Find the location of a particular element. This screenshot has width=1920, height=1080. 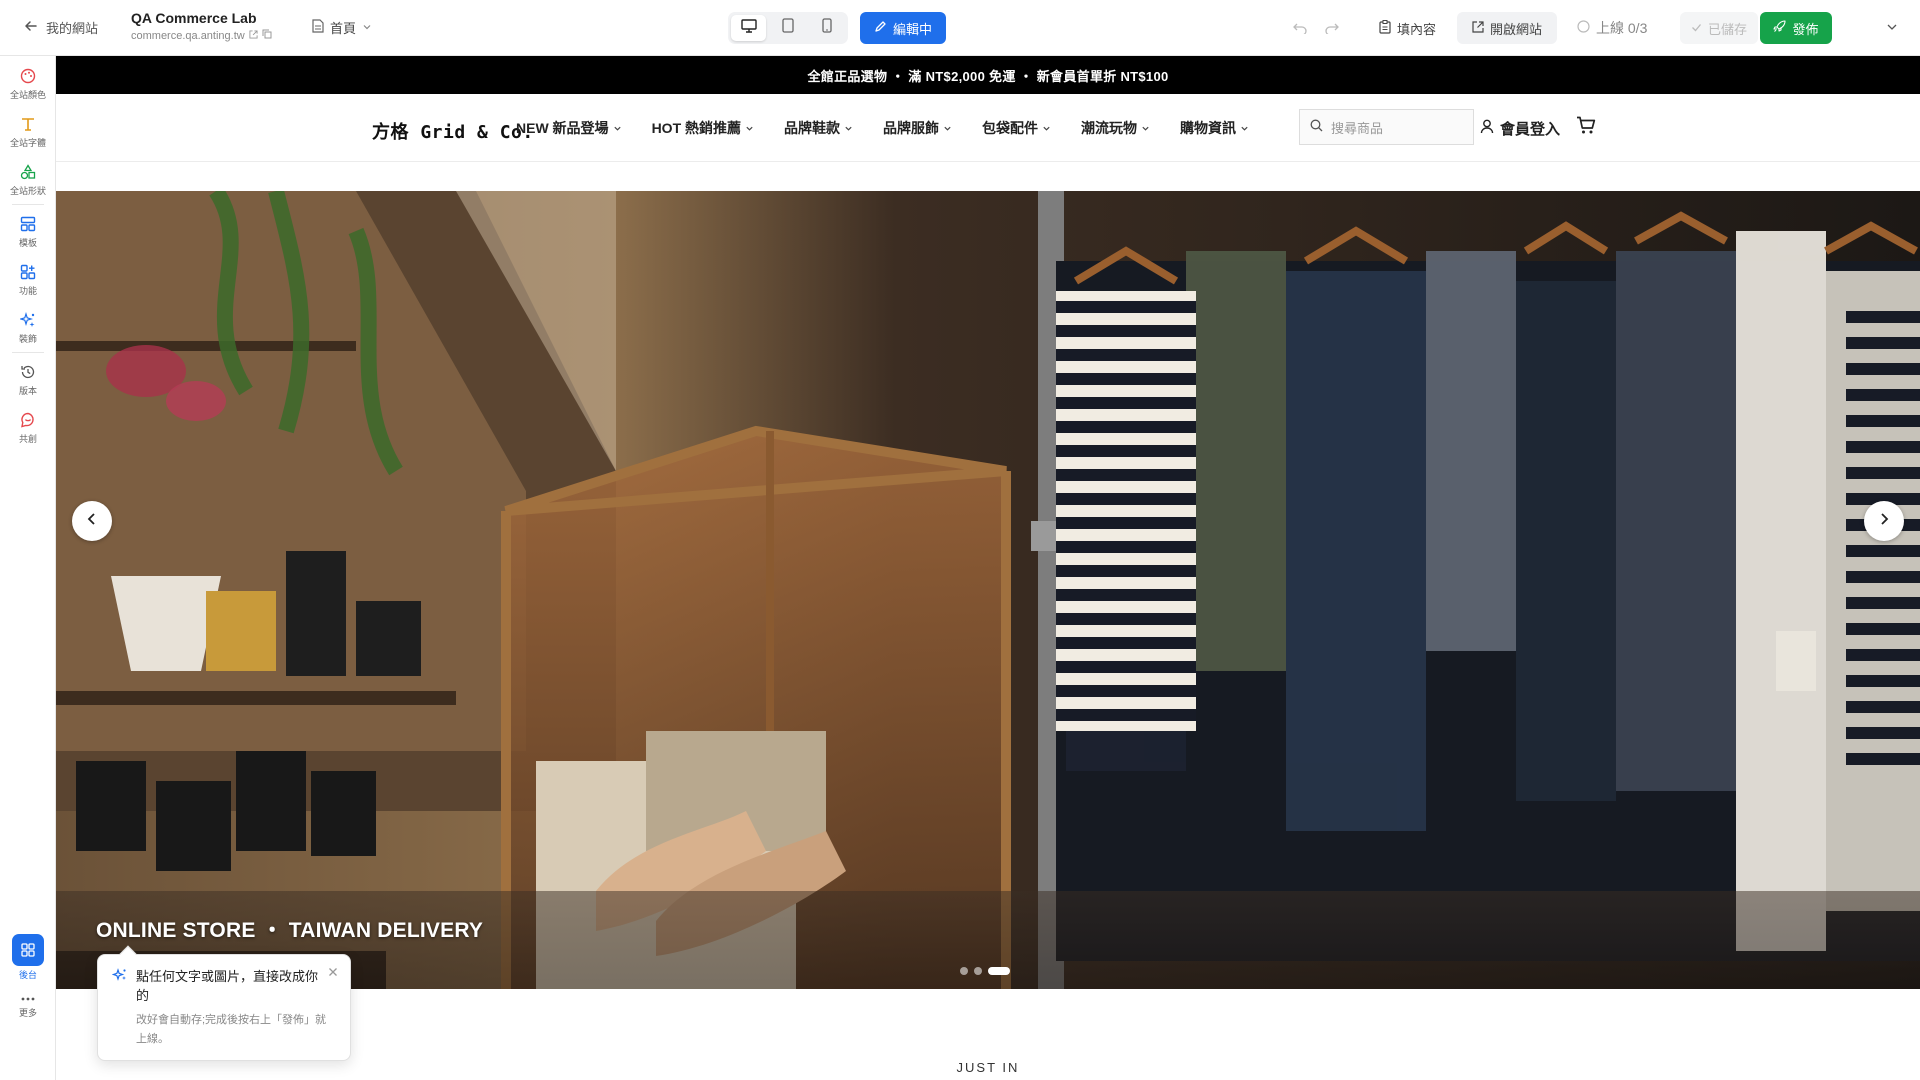

publish-label: 發佈 is located at coordinates (1805, 29).